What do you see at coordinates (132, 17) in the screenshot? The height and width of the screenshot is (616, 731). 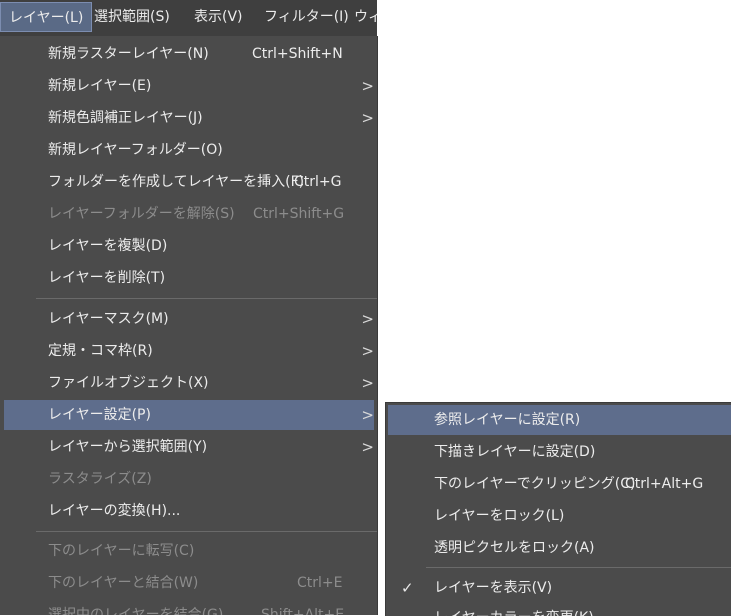 I see `menu-selection: 選択範囲(S)` at bounding box center [132, 17].